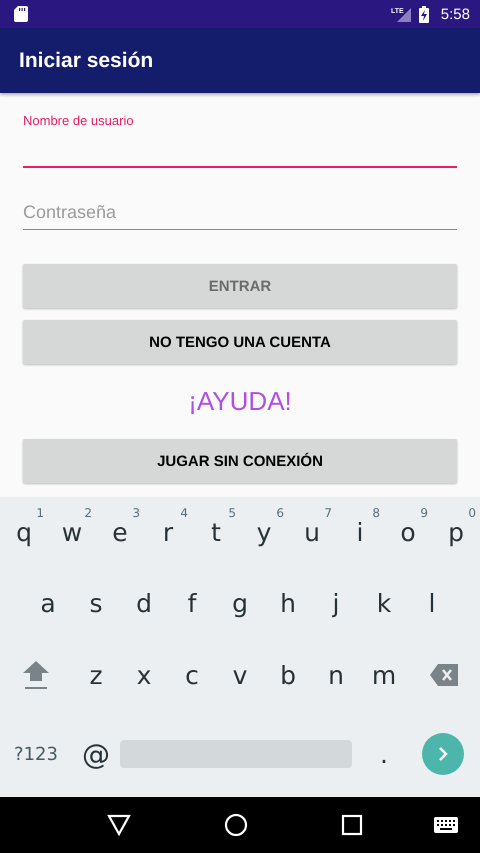  I want to click on keyboard-key: v, so click(240, 675).